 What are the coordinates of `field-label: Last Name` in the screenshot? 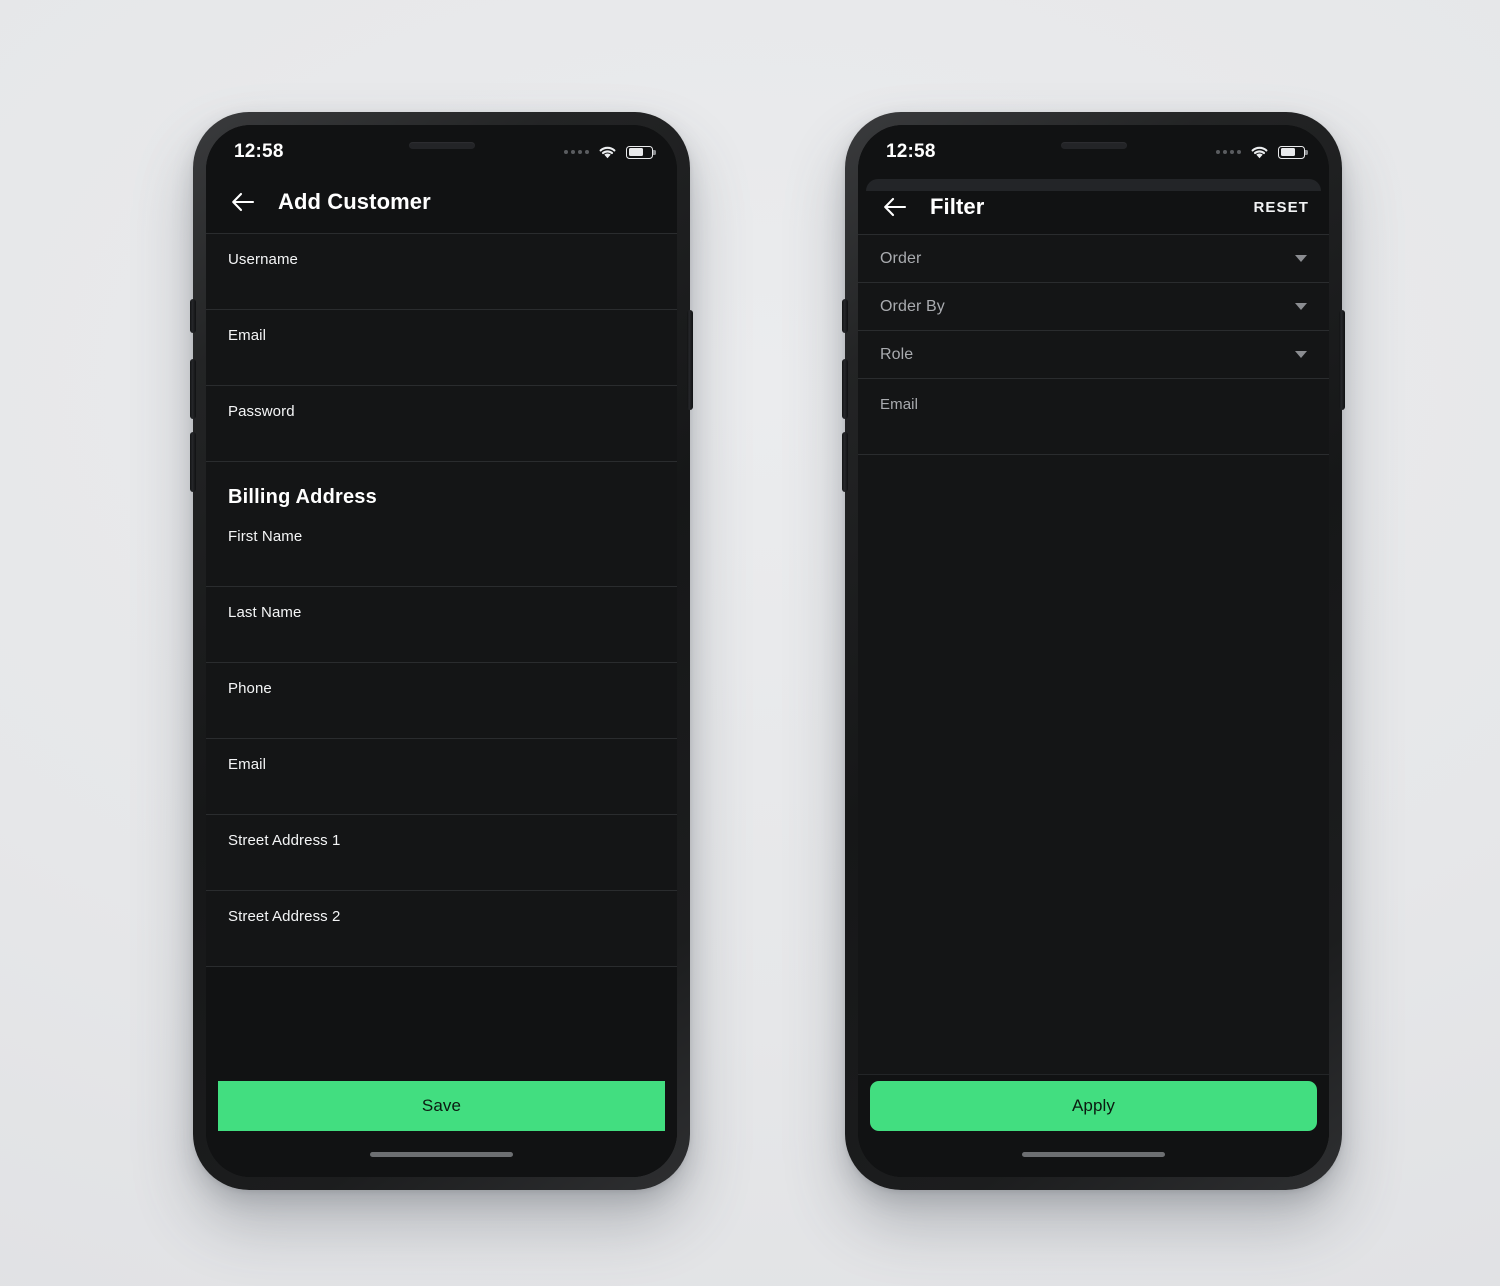 It's located at (265, 612).